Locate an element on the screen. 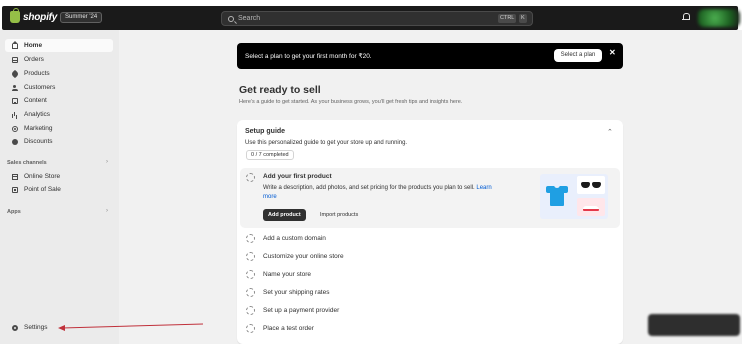  sidebar-item-label: Orders is located at coordinates (34, 59).